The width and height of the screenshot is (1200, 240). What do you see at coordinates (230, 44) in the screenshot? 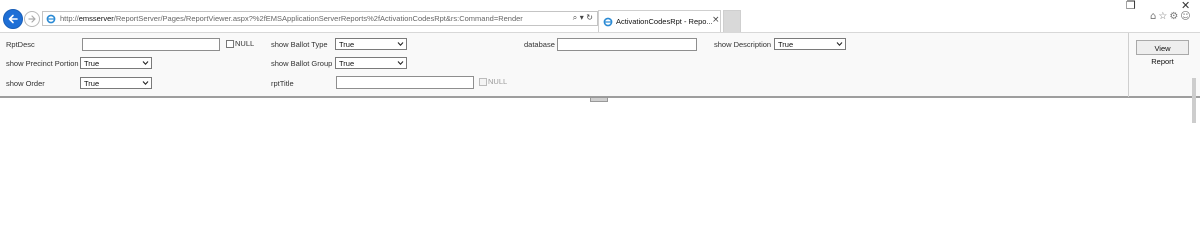
I see `rptdesc-null-checkbox` at bounding box center [230, 44].